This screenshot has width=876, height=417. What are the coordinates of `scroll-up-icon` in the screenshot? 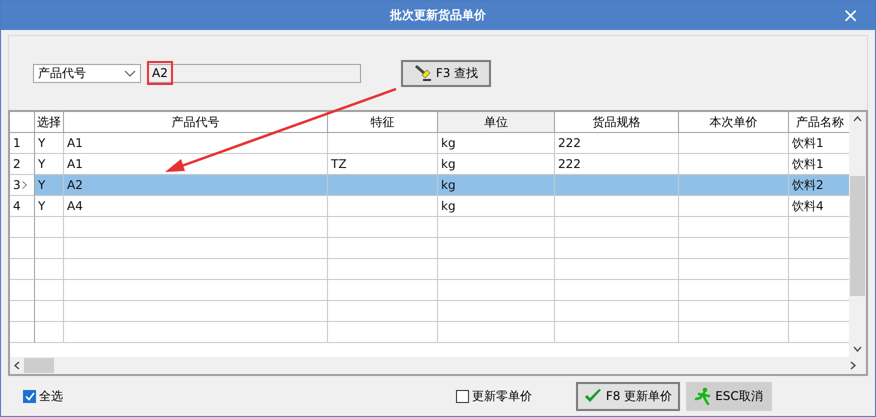 It's located at (857, 119).